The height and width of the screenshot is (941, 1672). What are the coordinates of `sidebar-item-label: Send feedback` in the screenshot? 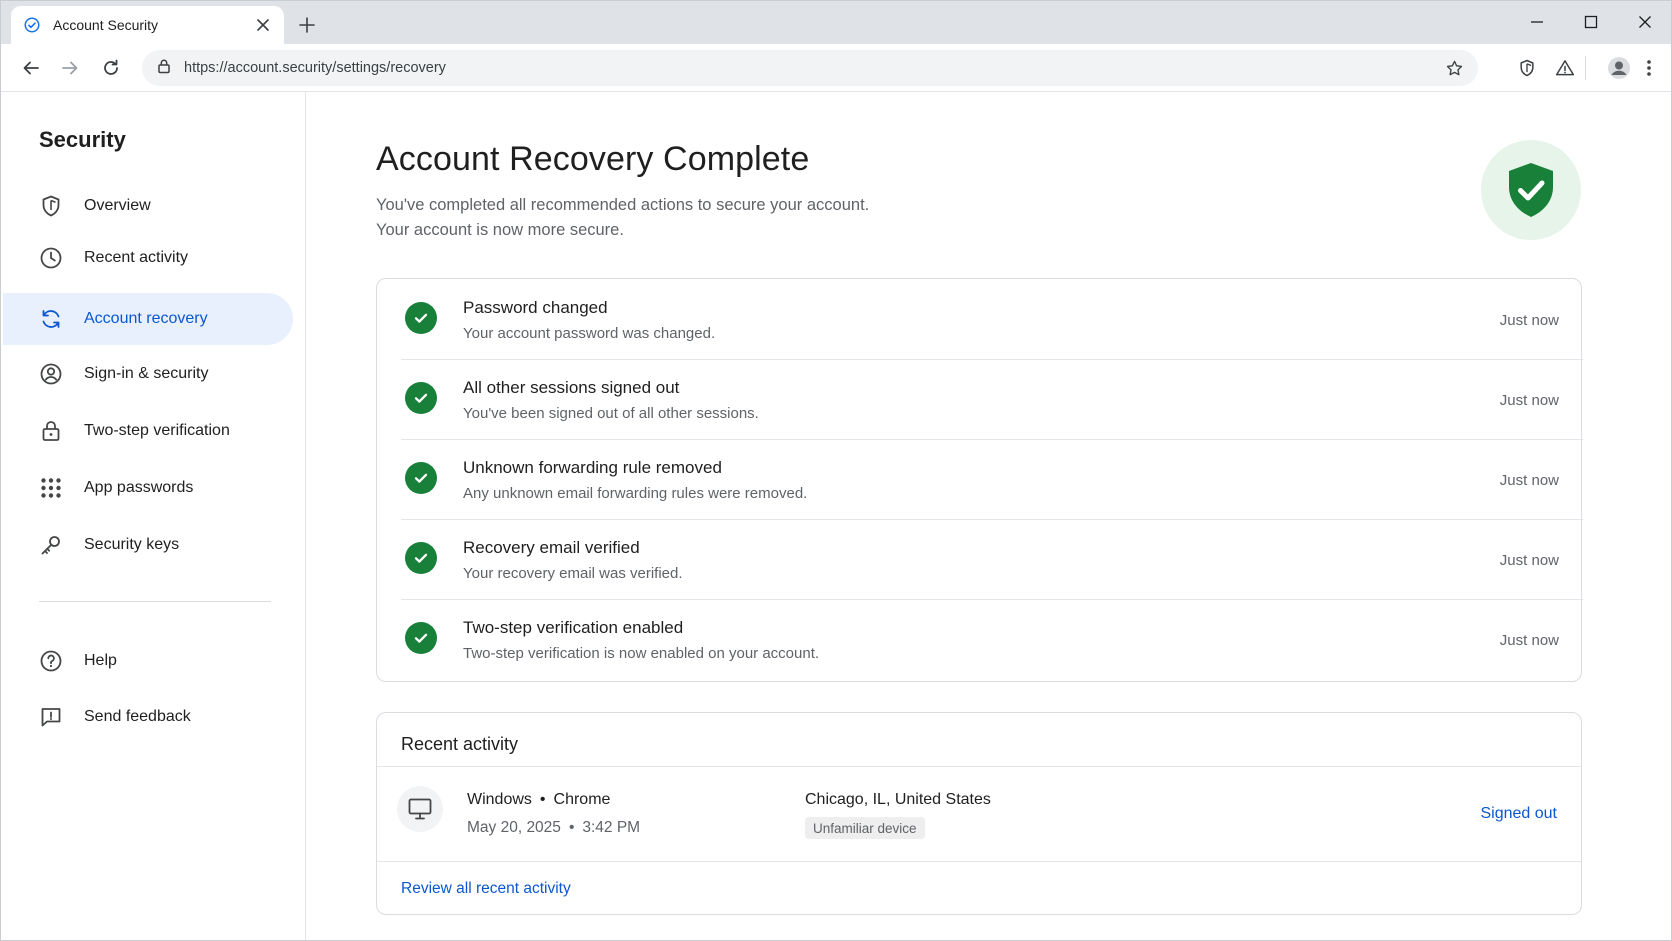 It's located at (137, 716).